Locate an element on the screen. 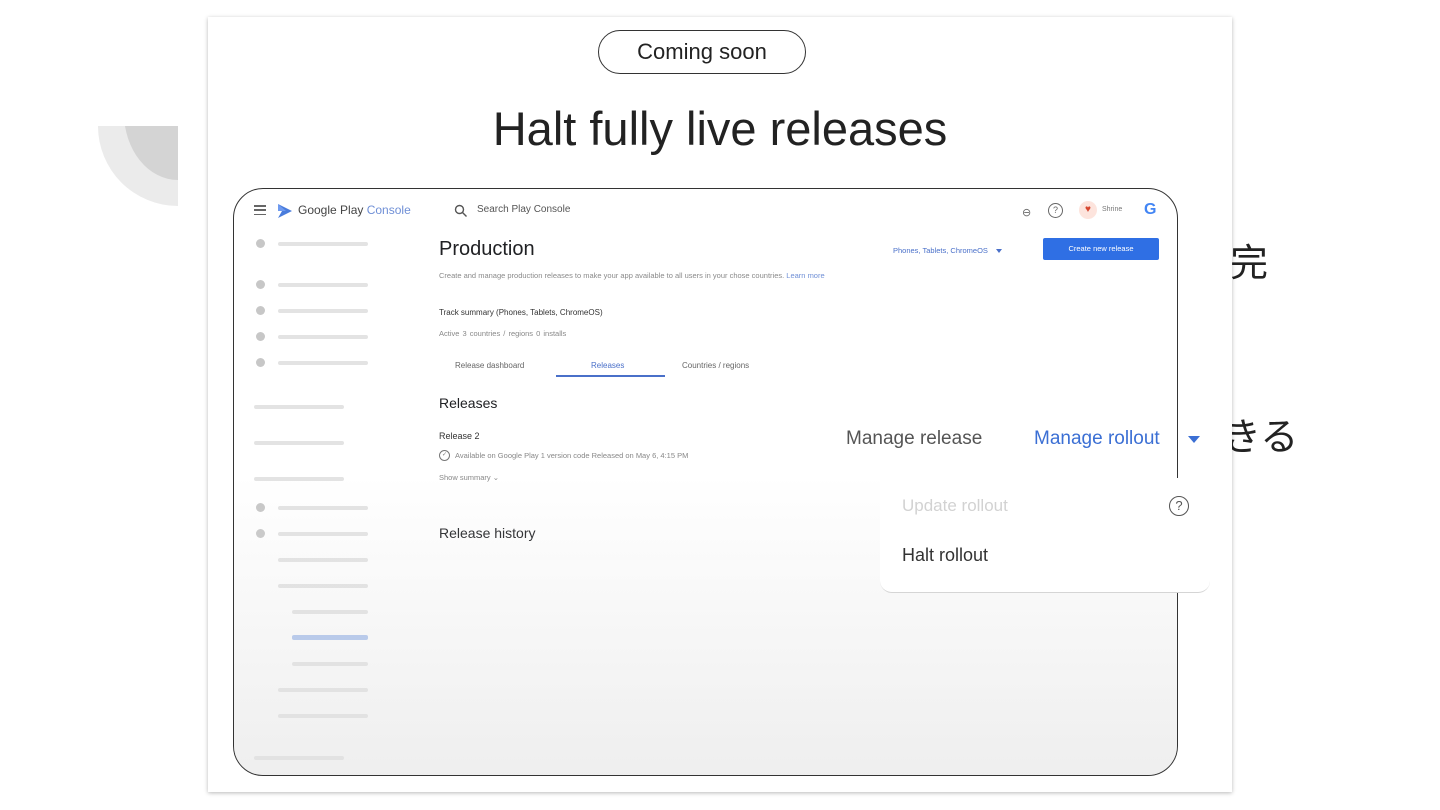 This screenshot has width=1440, height=810. help-icon: ? is located at coordinates (1055, 210).